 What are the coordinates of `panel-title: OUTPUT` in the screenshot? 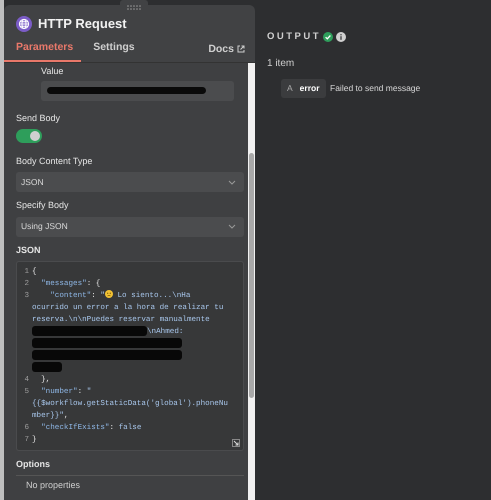 It's located at (294, 37).